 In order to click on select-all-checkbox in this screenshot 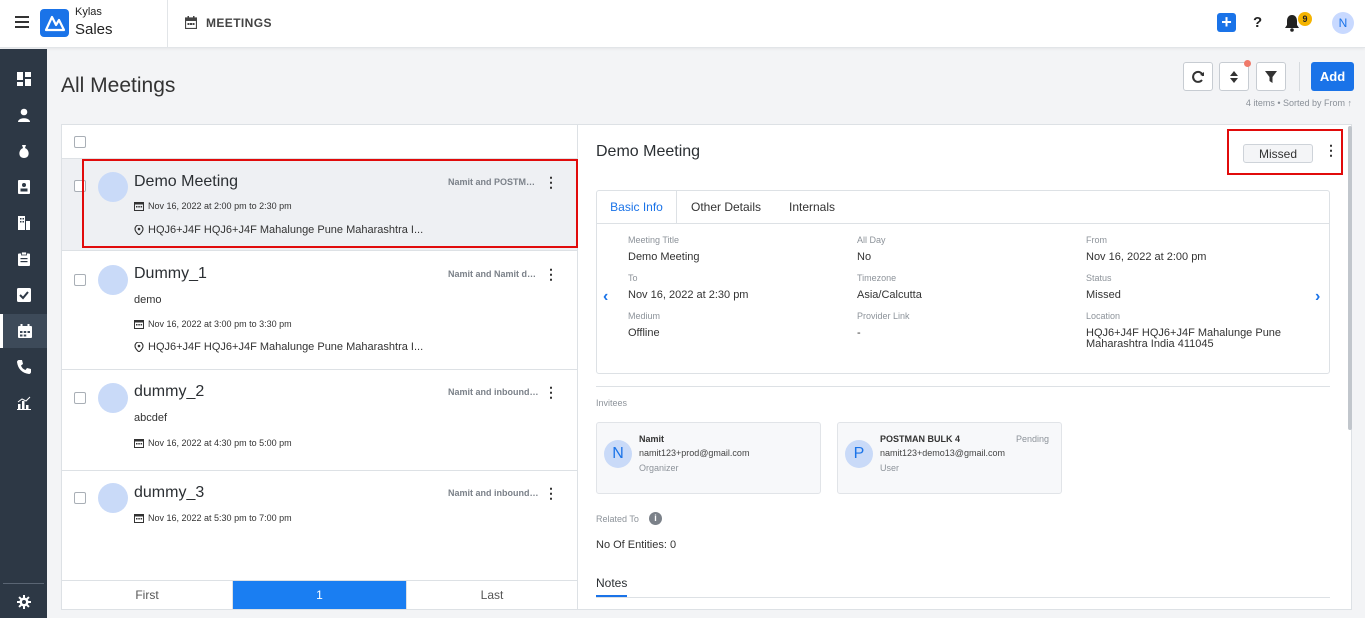, I will do `click(80, 142)`.